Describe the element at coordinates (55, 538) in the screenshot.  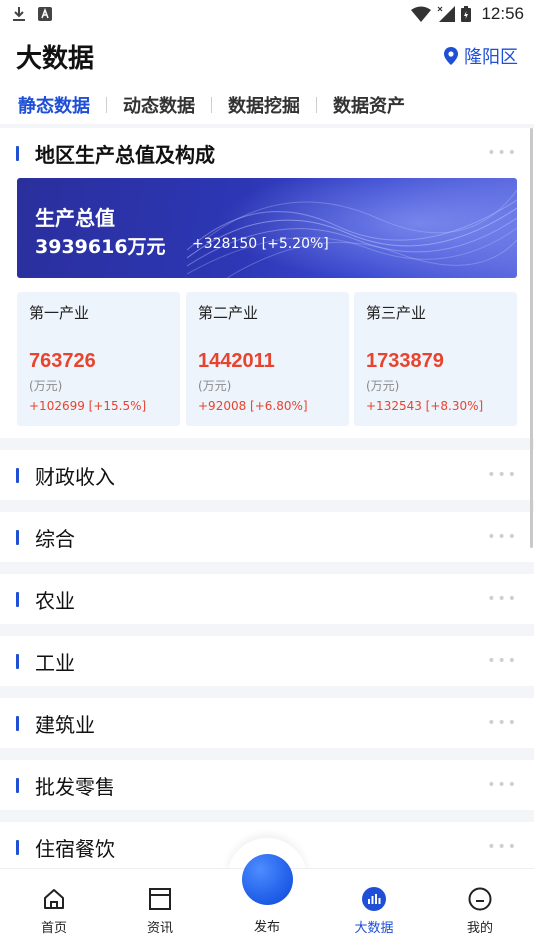
I see `section-title: 综合` at that location.